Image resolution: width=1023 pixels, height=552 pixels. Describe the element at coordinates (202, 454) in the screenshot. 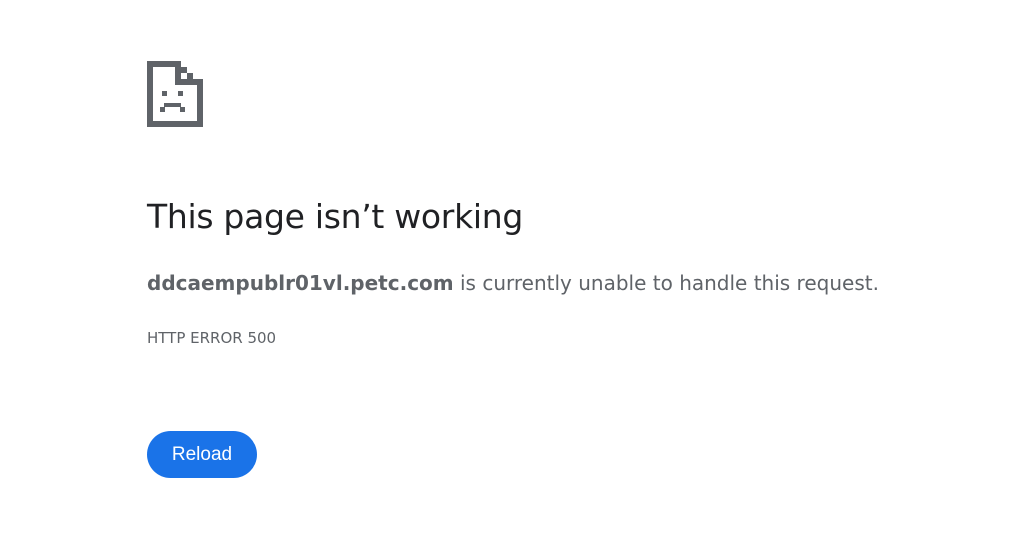

I see `reload-button: Reload` at that location.